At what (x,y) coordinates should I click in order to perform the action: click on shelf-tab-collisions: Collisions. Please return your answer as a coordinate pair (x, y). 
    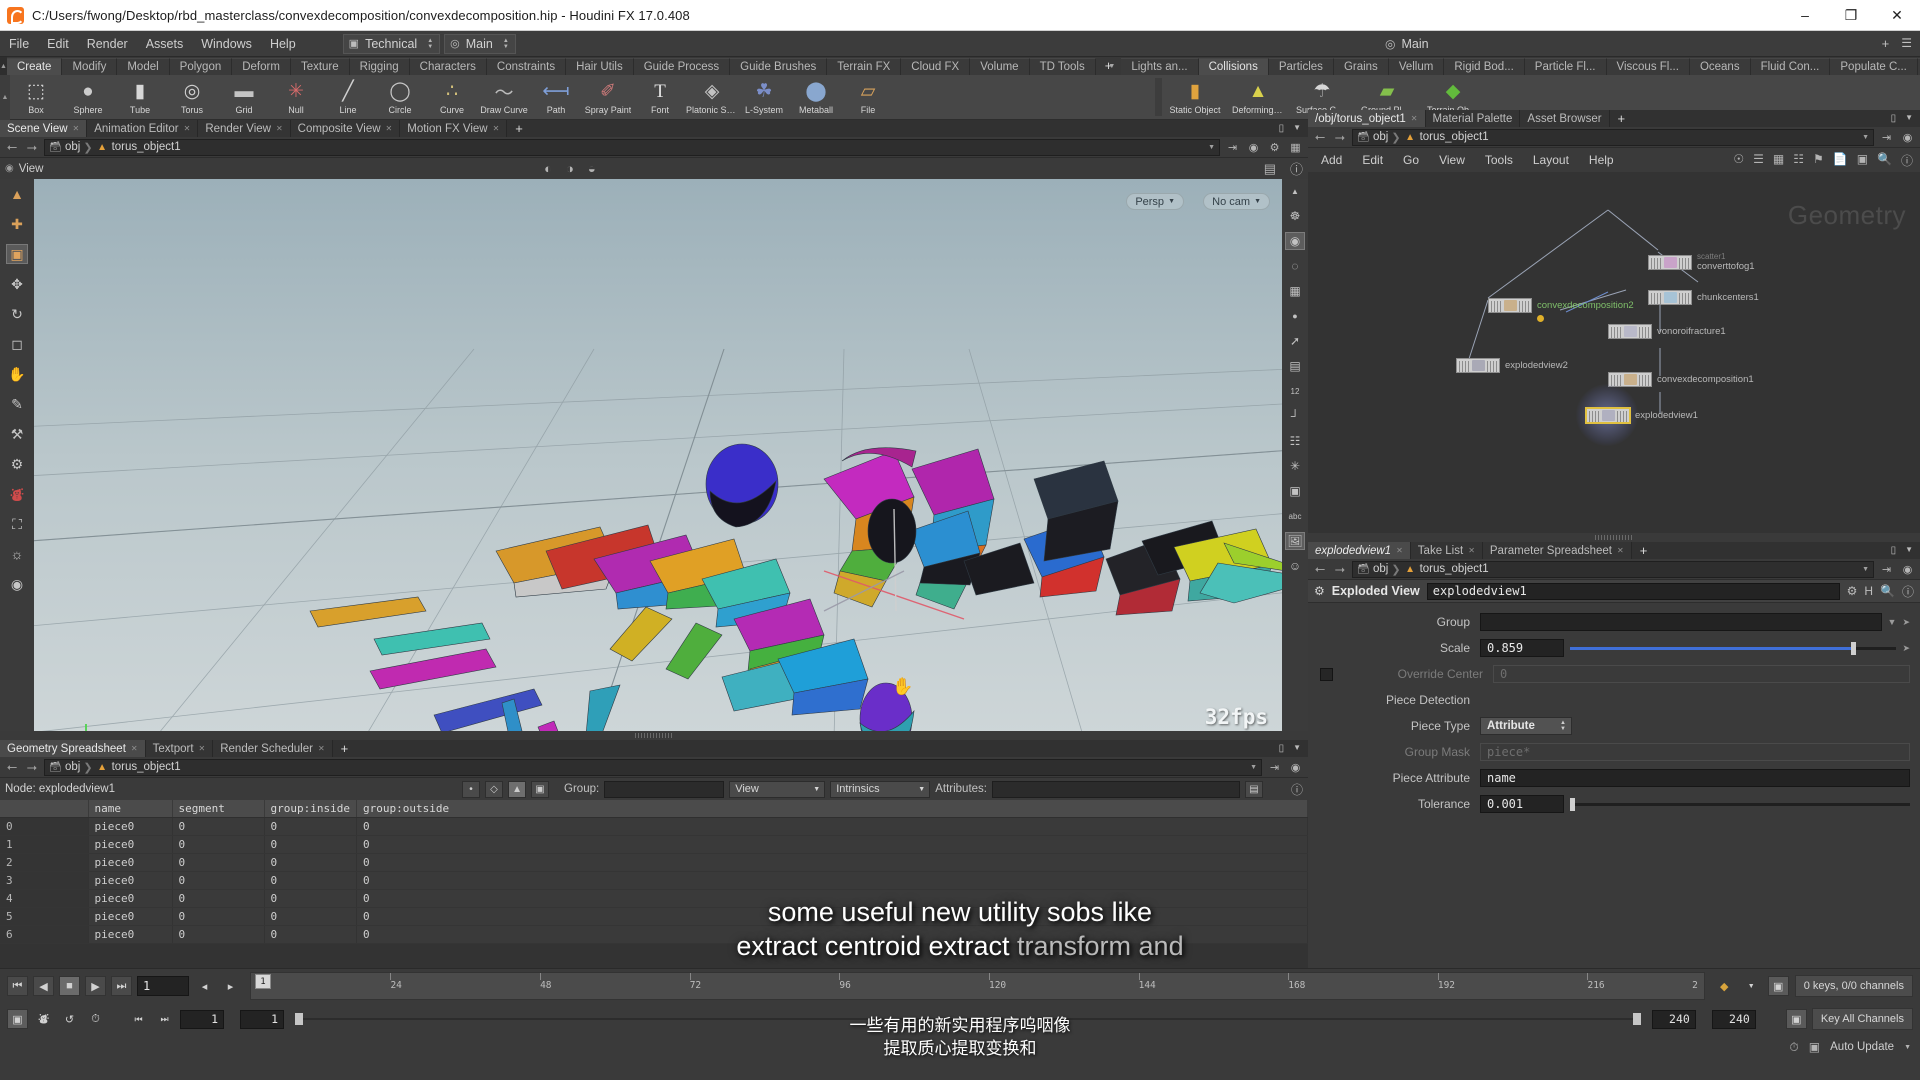
    Looking at the image, I should click on (1233, 66).